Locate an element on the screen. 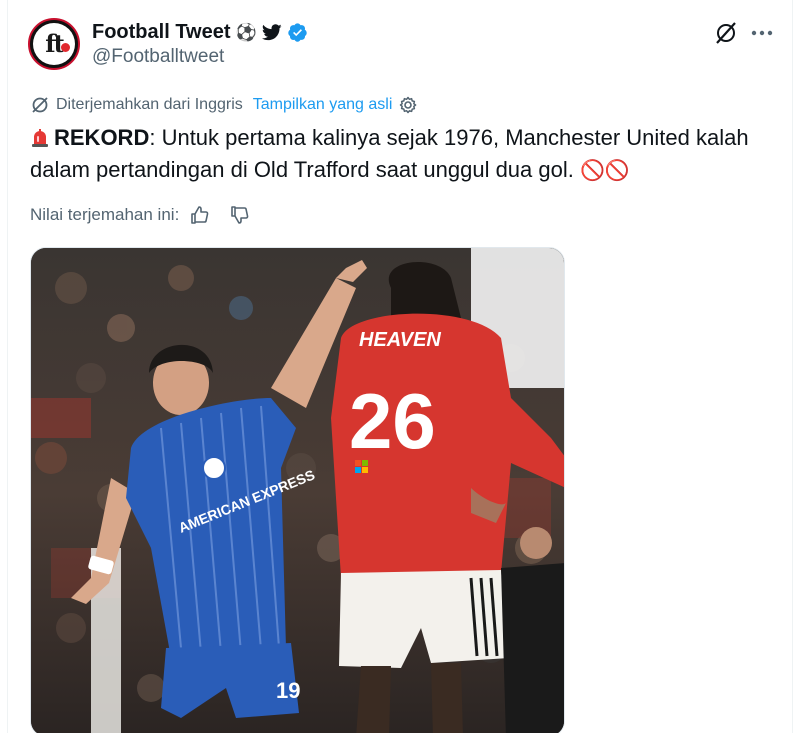  translate-icon is located at coordinates (40, 105).